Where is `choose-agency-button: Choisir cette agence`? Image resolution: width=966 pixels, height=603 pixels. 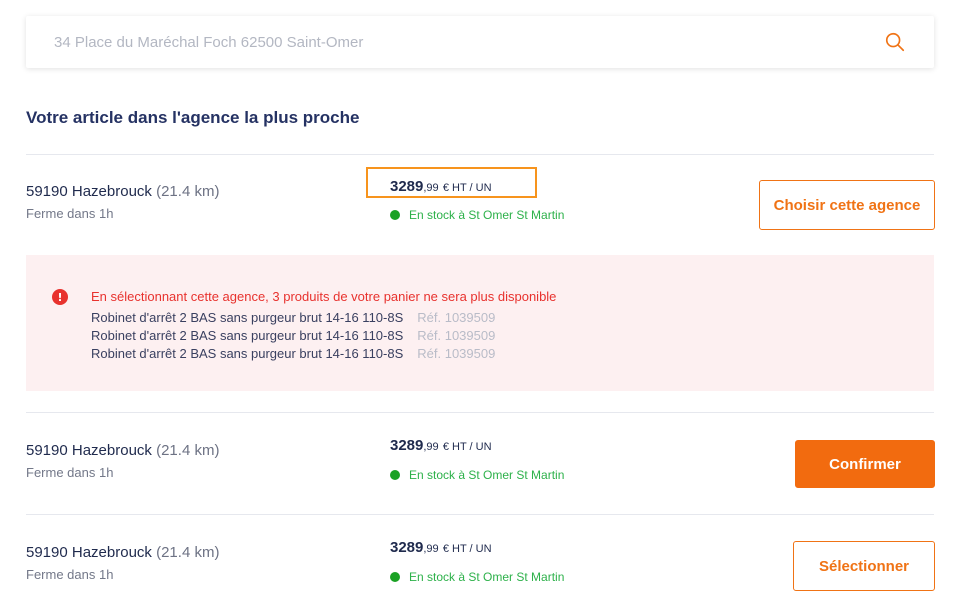
choose-agency-button: Choisir cette agence is located at coordinates (847, 205).